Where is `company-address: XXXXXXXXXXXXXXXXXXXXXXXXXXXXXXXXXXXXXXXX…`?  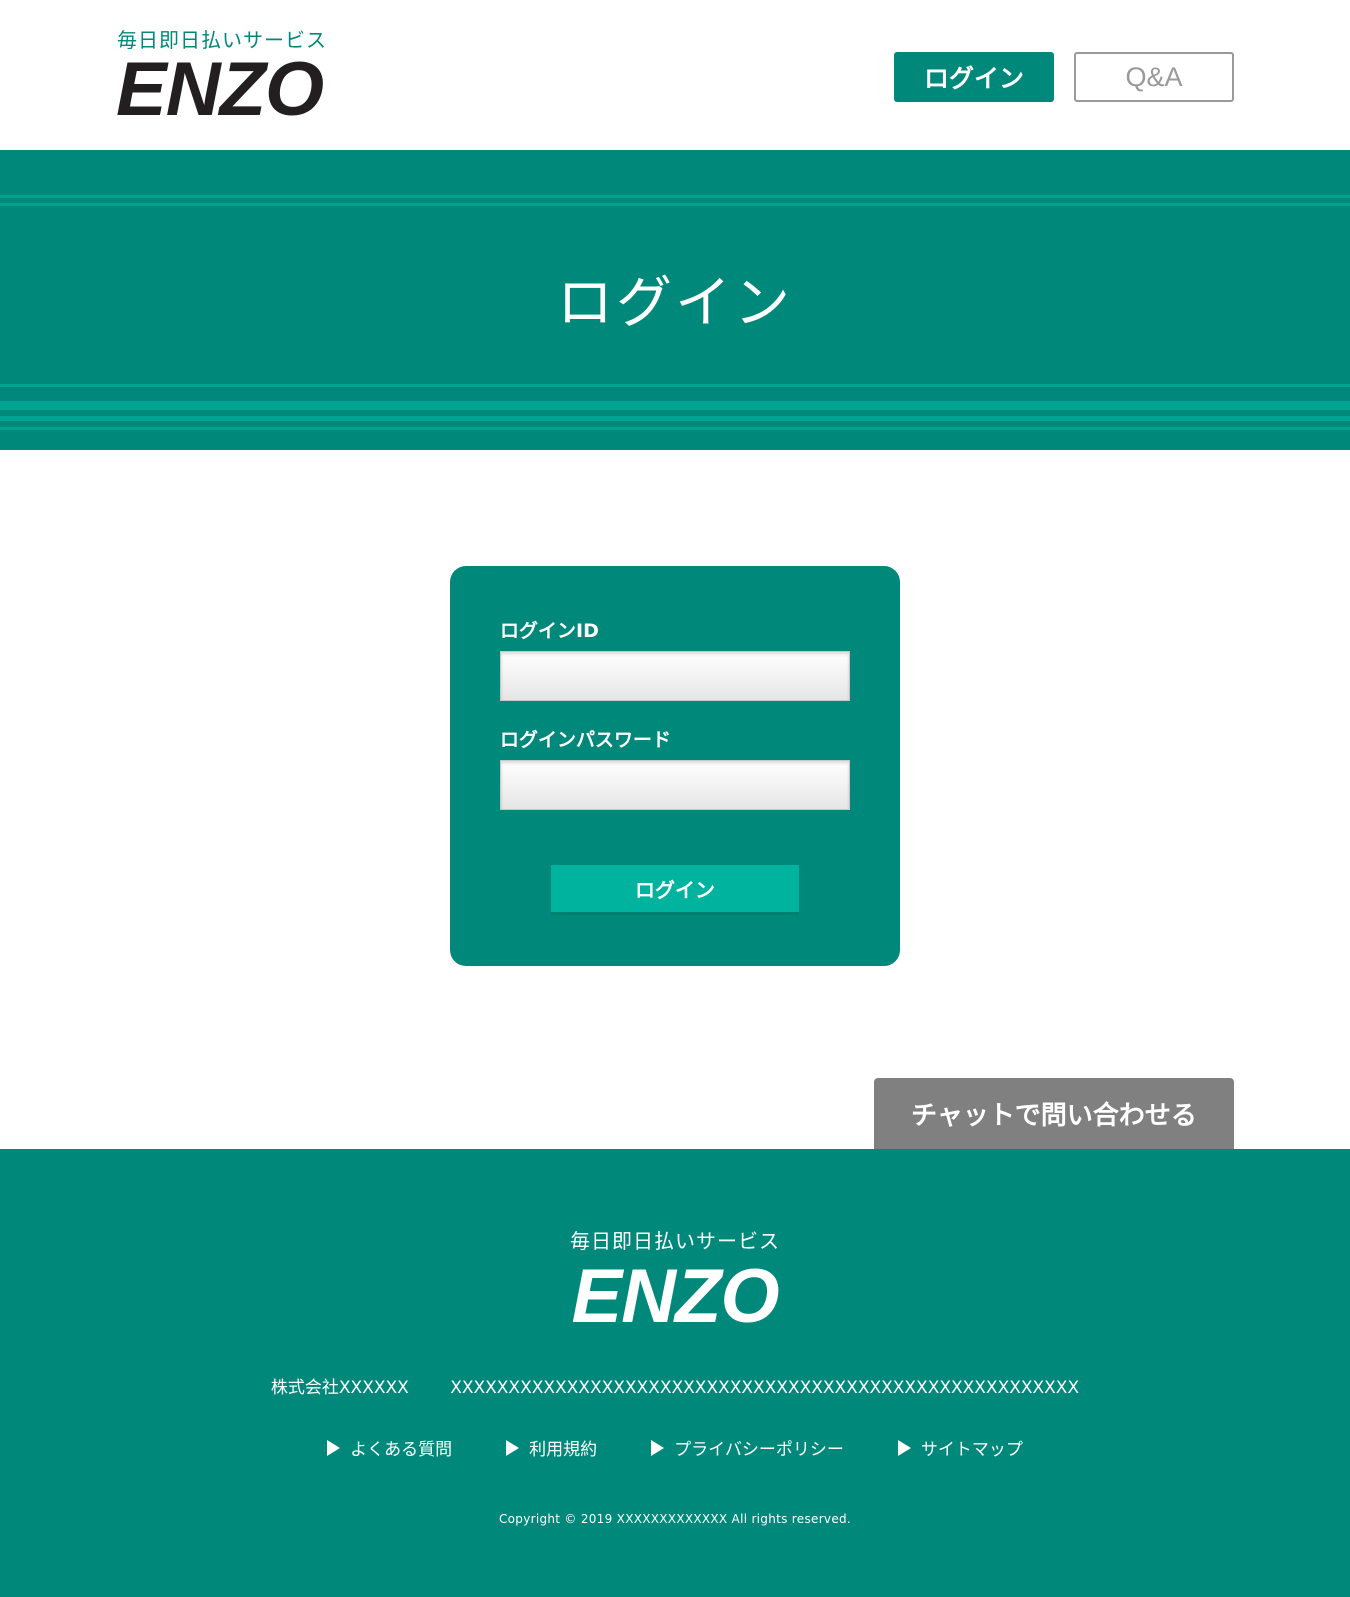 company-address: XXXXXXXXXXXXXXXXXXXXXXXXXXXXXXXXXXXXXXXX… is located at coordinates (765, 1388).